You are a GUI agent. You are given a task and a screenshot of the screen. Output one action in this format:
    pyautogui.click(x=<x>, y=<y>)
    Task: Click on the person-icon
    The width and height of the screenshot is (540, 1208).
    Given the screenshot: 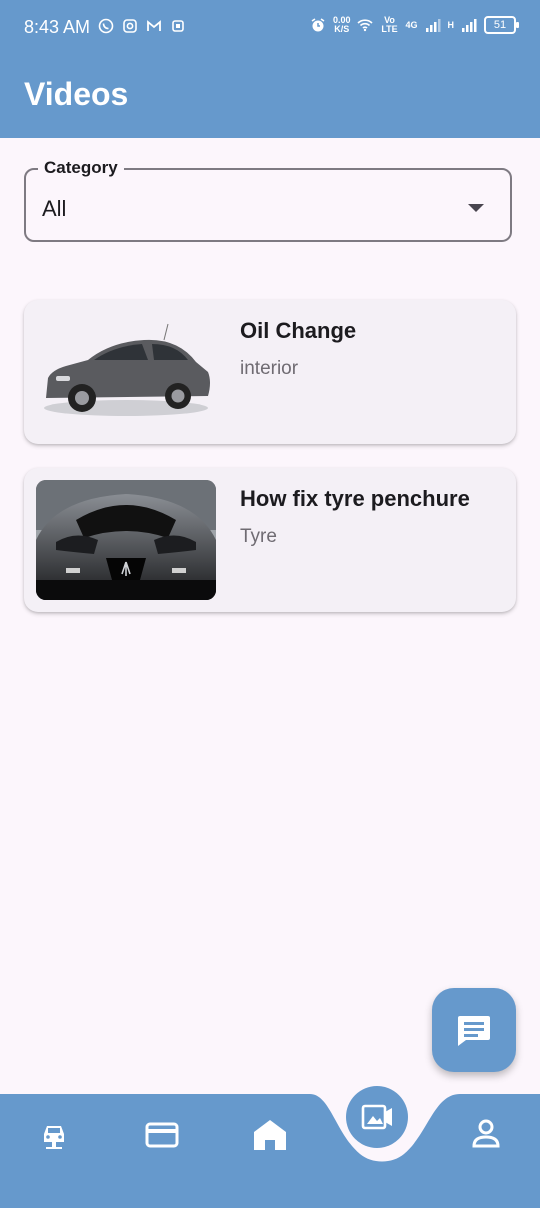 What is the action you would take?
    pyautogui.click(x=486, y=1133)
    